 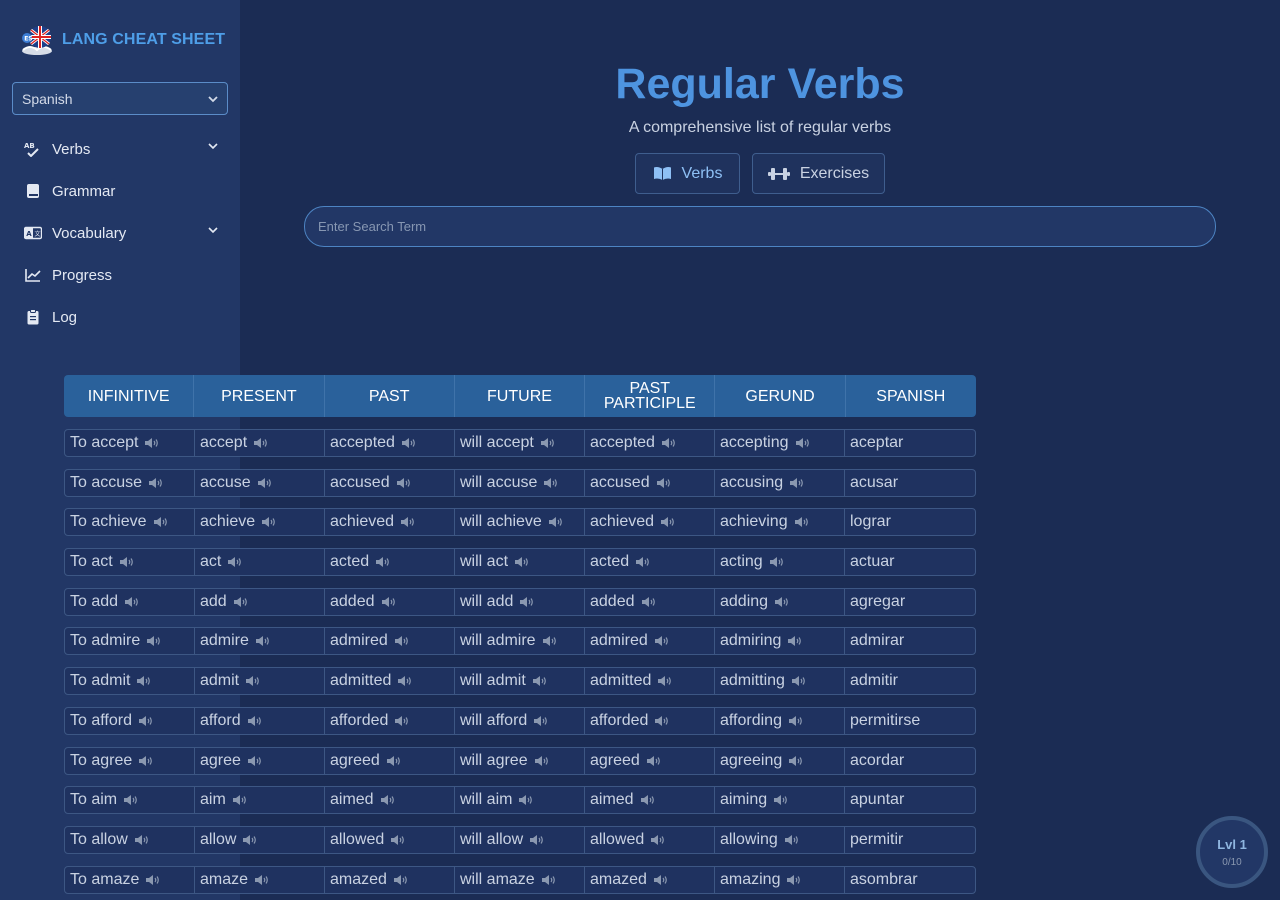 What do you see at coordinates (47, 98) in the screenshot?
I see `language-select-value: Spanish` at bounding box center [47, 98].